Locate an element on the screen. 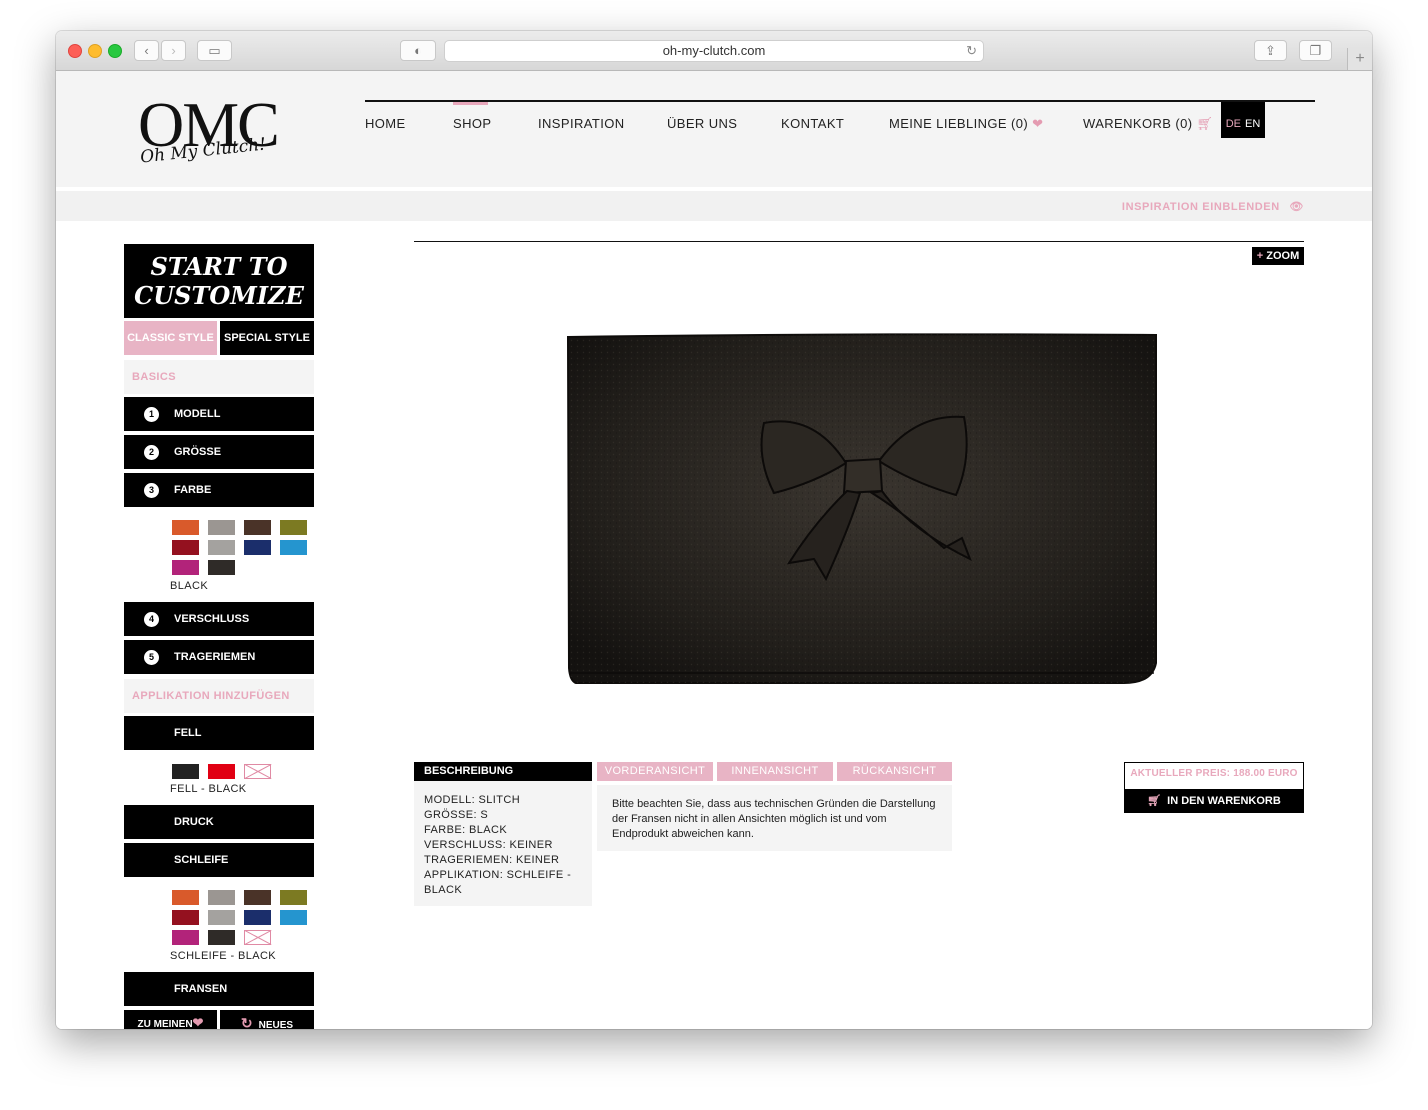 The width and height of the screenshot is (1428, 1110). schleife-caption: SCHLEIFE - BLACK is located at coordinates (223, 956).